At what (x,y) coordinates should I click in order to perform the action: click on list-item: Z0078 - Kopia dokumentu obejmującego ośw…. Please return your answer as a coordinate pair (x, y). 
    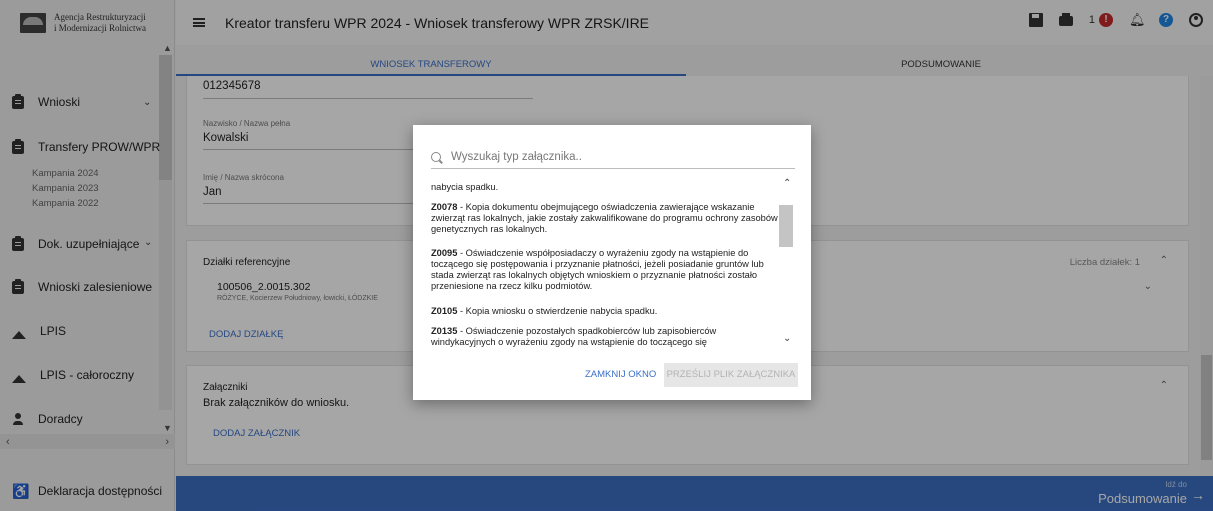
    Looking at the image, I should click on (606, 218).